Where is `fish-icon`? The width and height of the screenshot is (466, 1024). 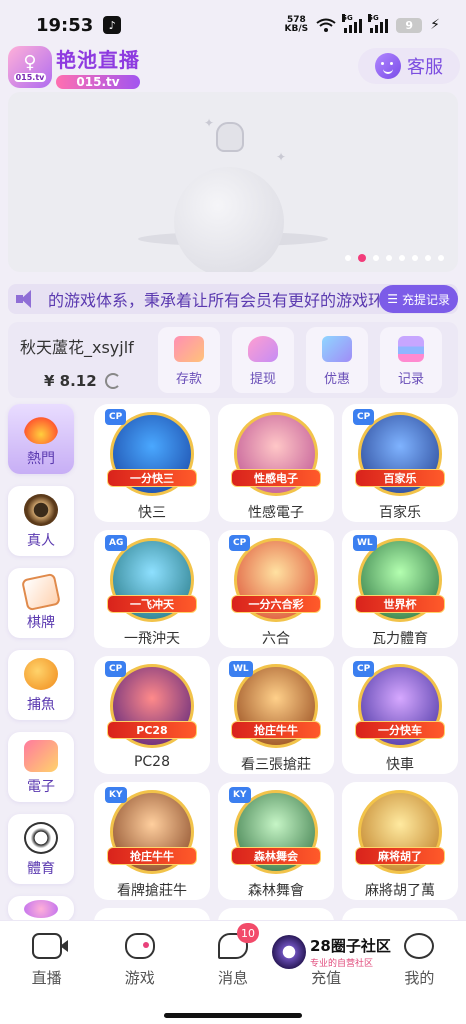 fish-icon is located at coordinates (41, 674).